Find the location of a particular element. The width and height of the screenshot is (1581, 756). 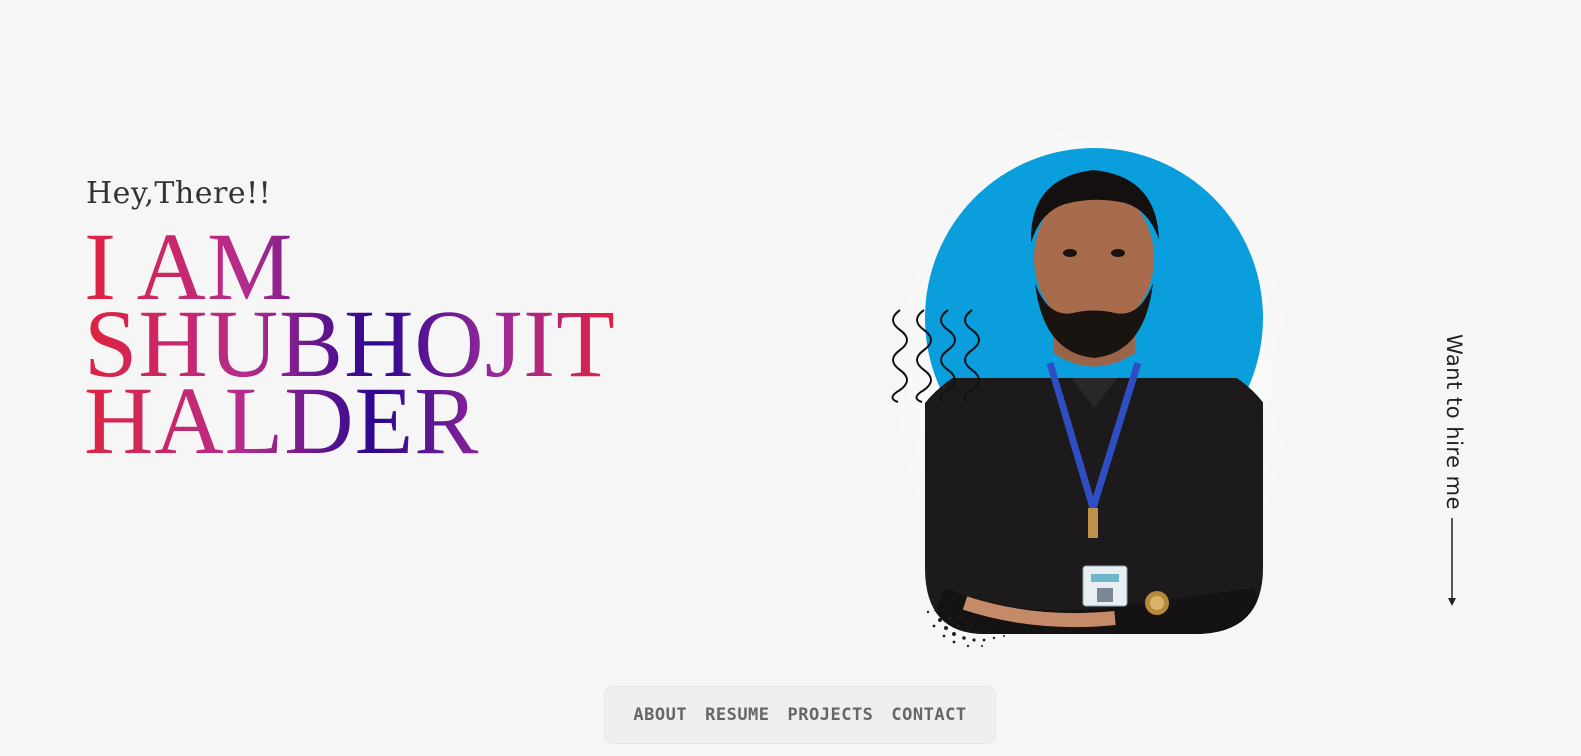

nav-resume: RESUME is located at coordinates (737, 715).